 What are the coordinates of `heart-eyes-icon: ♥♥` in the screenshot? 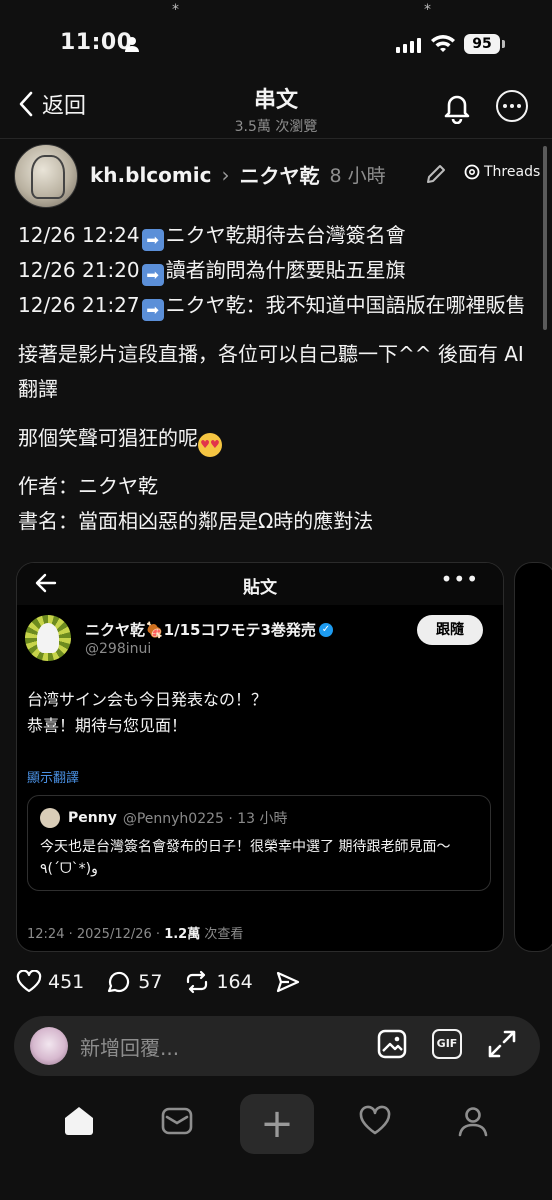 It's located at (210, 445).